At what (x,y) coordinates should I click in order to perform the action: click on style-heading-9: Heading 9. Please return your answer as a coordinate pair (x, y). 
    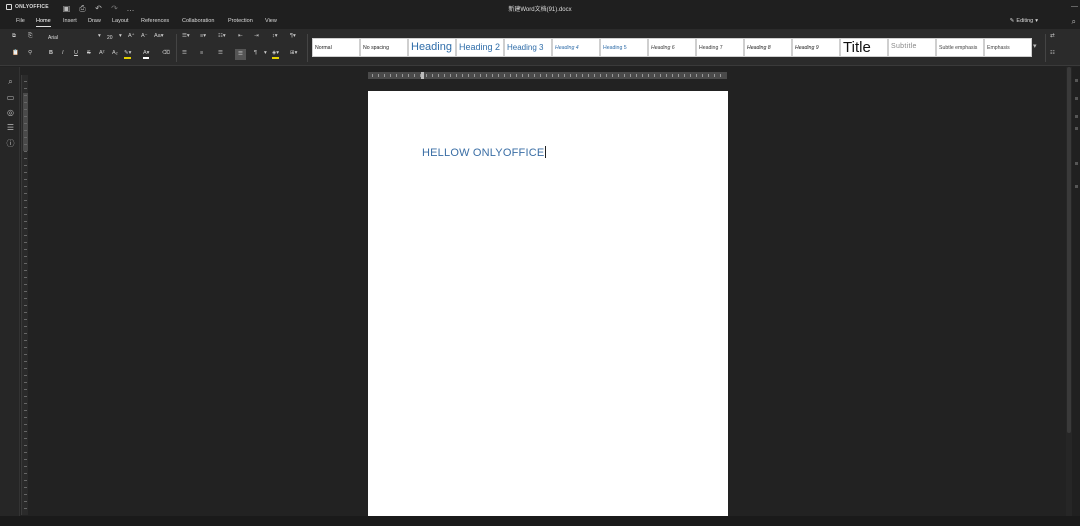
    Looking at the image, I should click on (816, 47).